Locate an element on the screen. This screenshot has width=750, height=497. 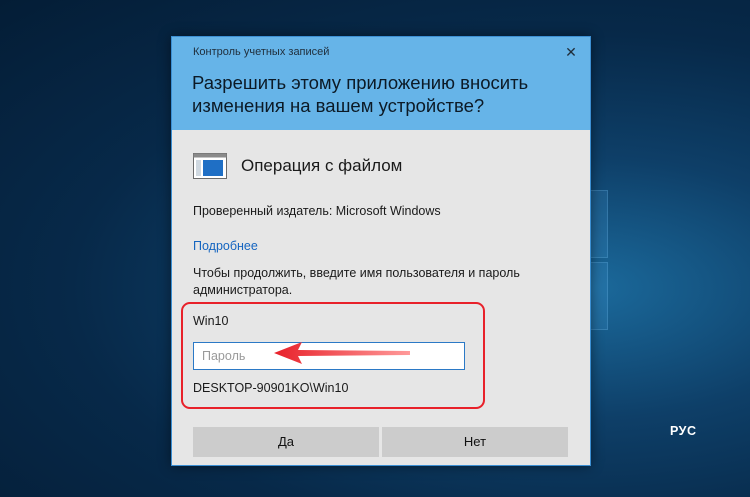
app-name: Операция с файлом is located at coordinates (322, 165).